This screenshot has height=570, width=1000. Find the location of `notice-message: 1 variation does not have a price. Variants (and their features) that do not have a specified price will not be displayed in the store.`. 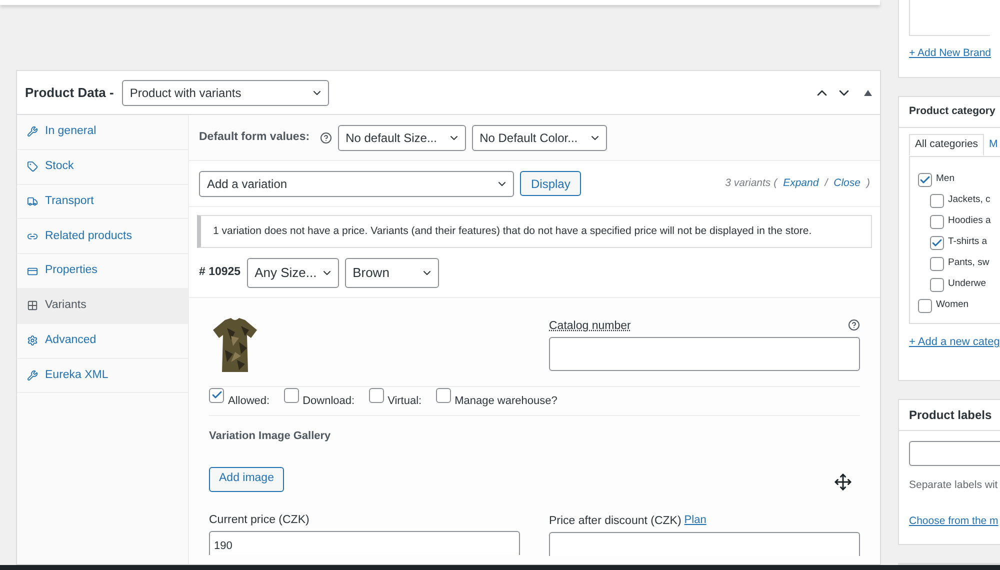

notice-message: 1 variation does not have a price. Variants (and their features) that do not have a specified price will not be displayed in the store. is located at coordinates (534, 231).